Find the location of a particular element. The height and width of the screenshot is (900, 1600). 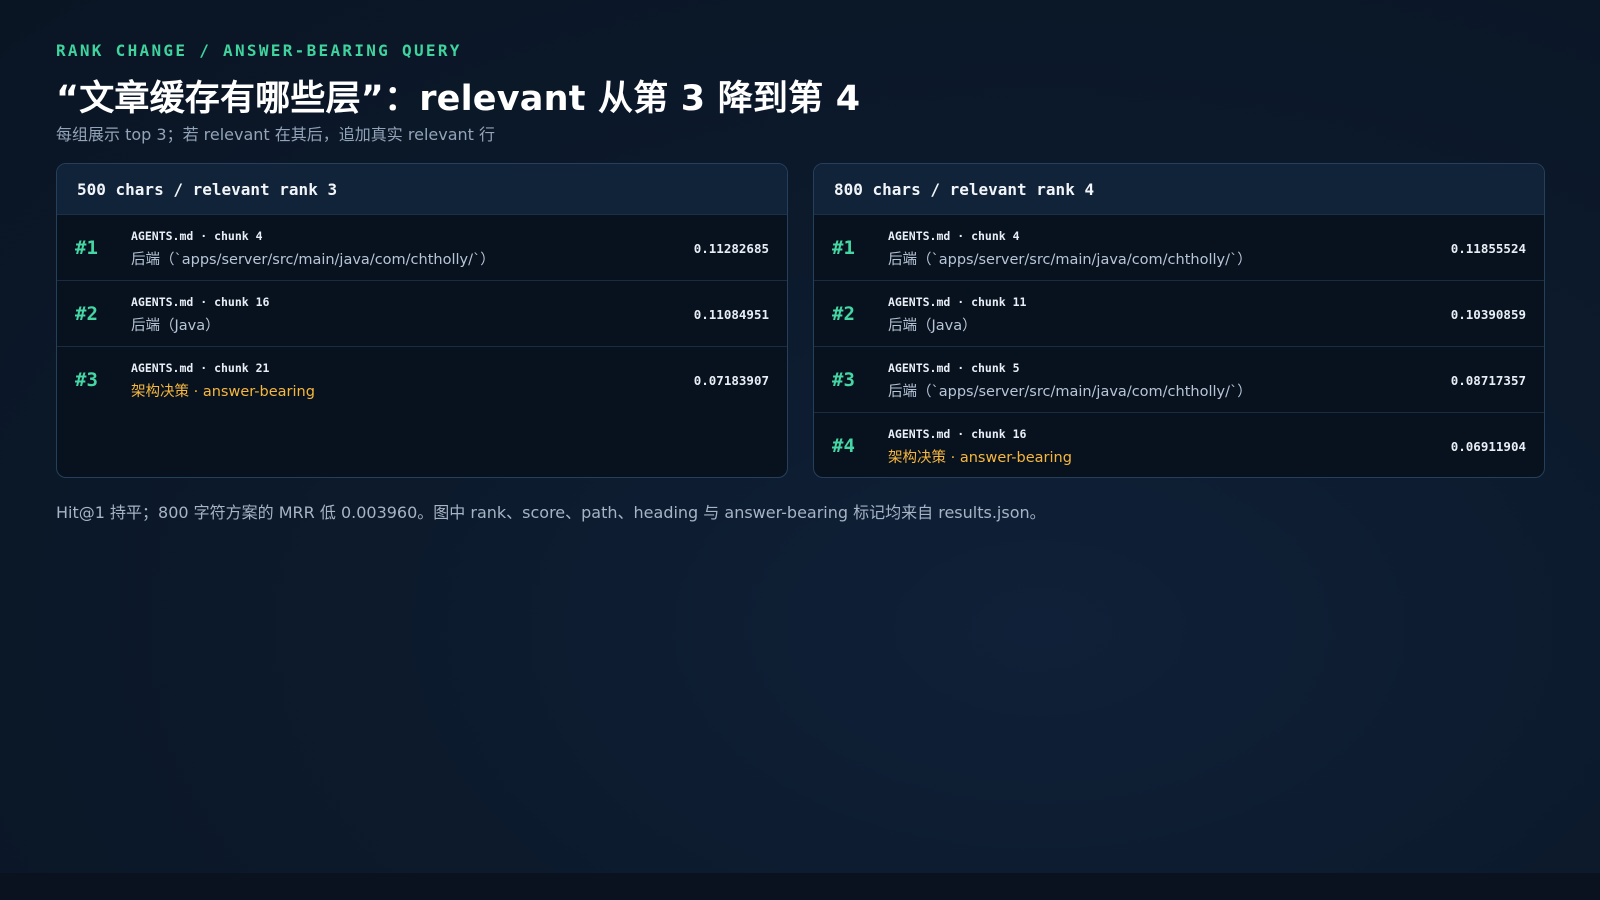

panel-header: 500 chars / relevant rank 3 is located at coordinates (422, 189).